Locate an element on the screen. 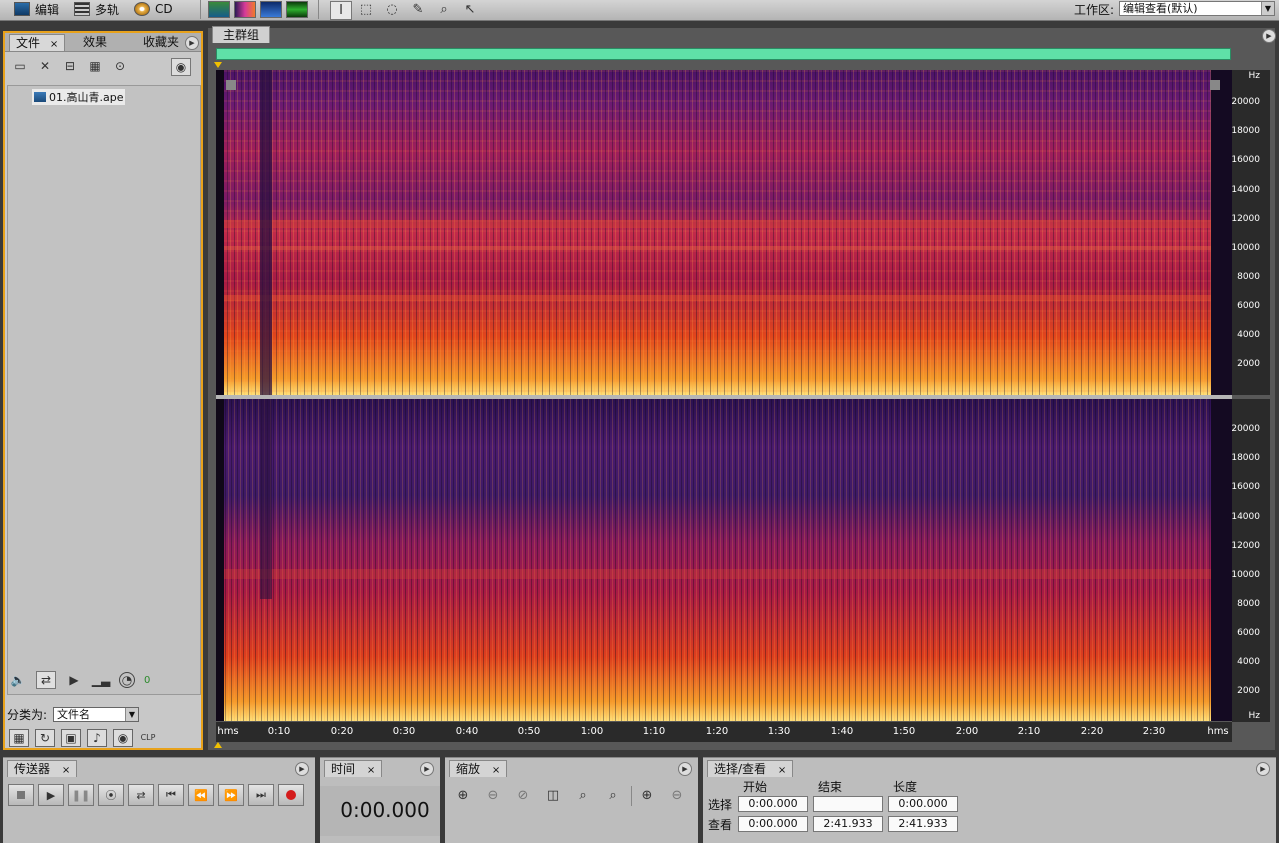 The image size is (1279, 843). time-selection-tool-button: I is located at coordinates (341, 10).